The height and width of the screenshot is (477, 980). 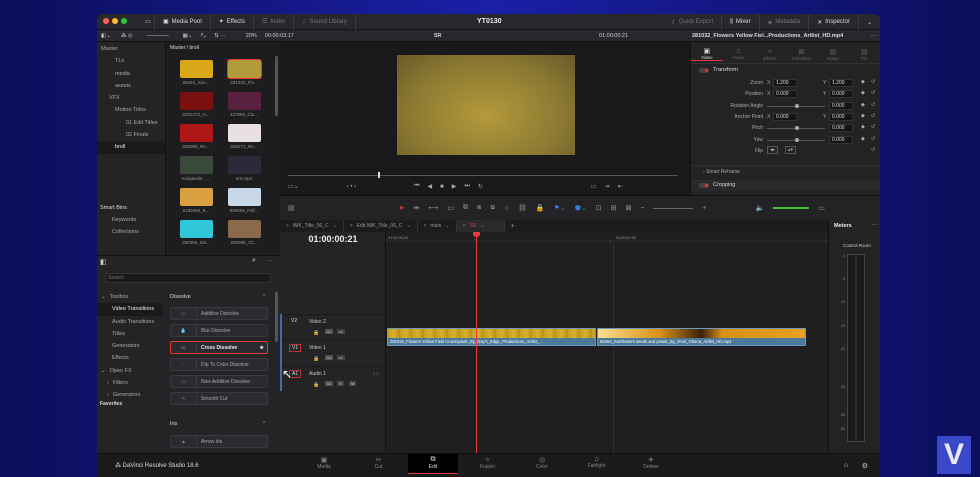 What do you see at coordinates (408, 226) in the screenshot?
I see `chevron-down-icon: ⌄` at bounding box center [408, 226].